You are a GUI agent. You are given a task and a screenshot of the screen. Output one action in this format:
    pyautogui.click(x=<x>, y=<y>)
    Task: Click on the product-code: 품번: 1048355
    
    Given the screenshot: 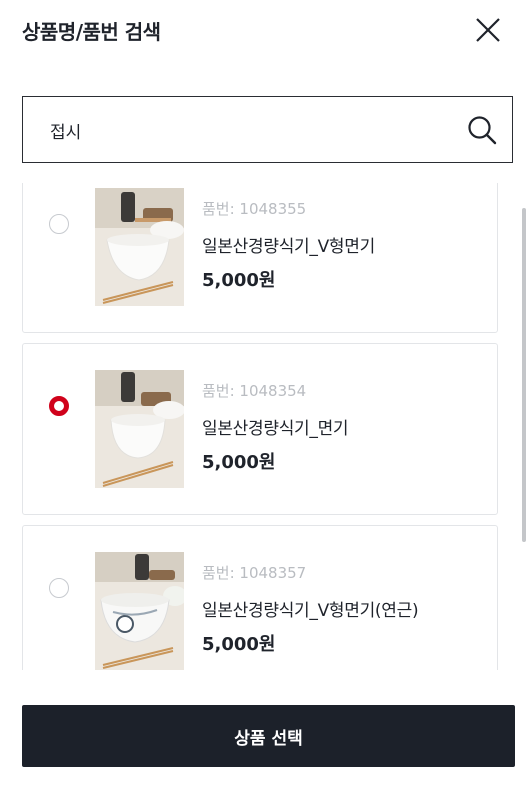 What is the action you would take?
    pyautogui.click(x=254, y=209)
    